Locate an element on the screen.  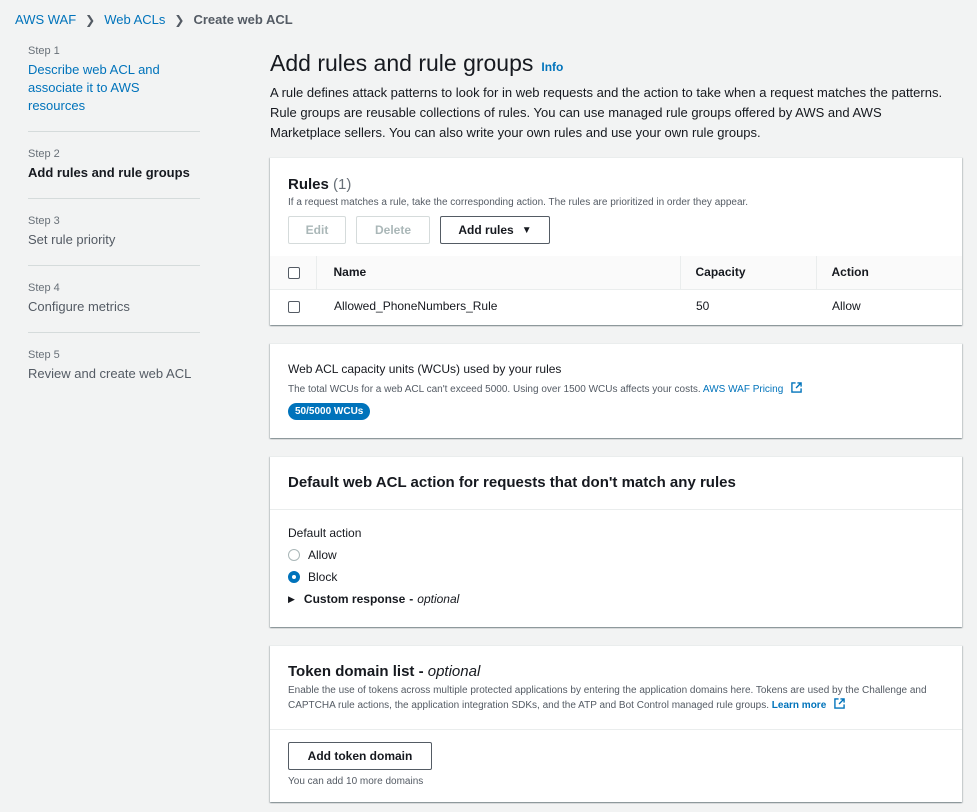
rules-count: (1) is located at coordinates (342, 184).